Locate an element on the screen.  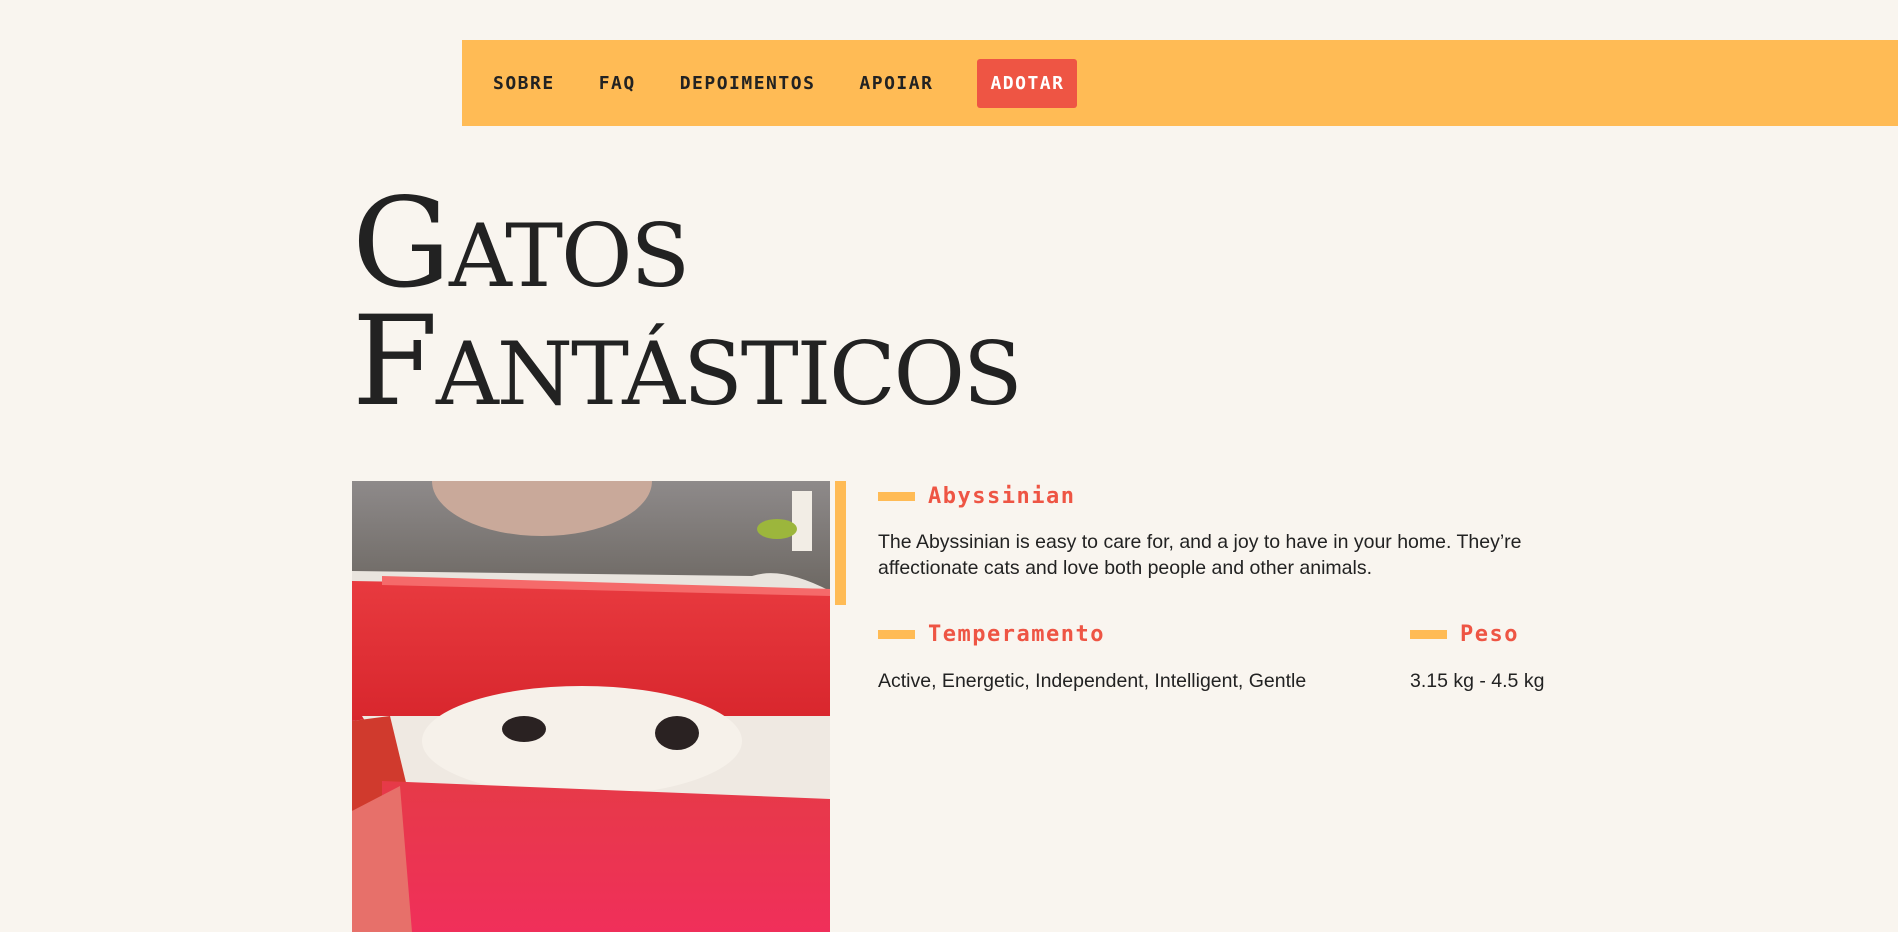
temperament-label: Temperamento is located at coordinates (1016, 634).